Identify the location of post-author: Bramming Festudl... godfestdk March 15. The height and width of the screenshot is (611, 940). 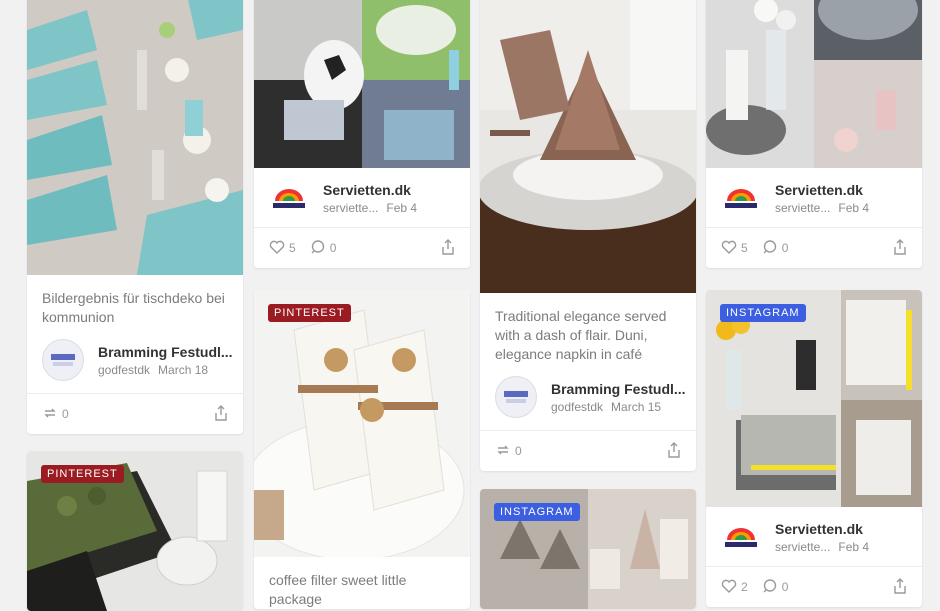
(588, 397).